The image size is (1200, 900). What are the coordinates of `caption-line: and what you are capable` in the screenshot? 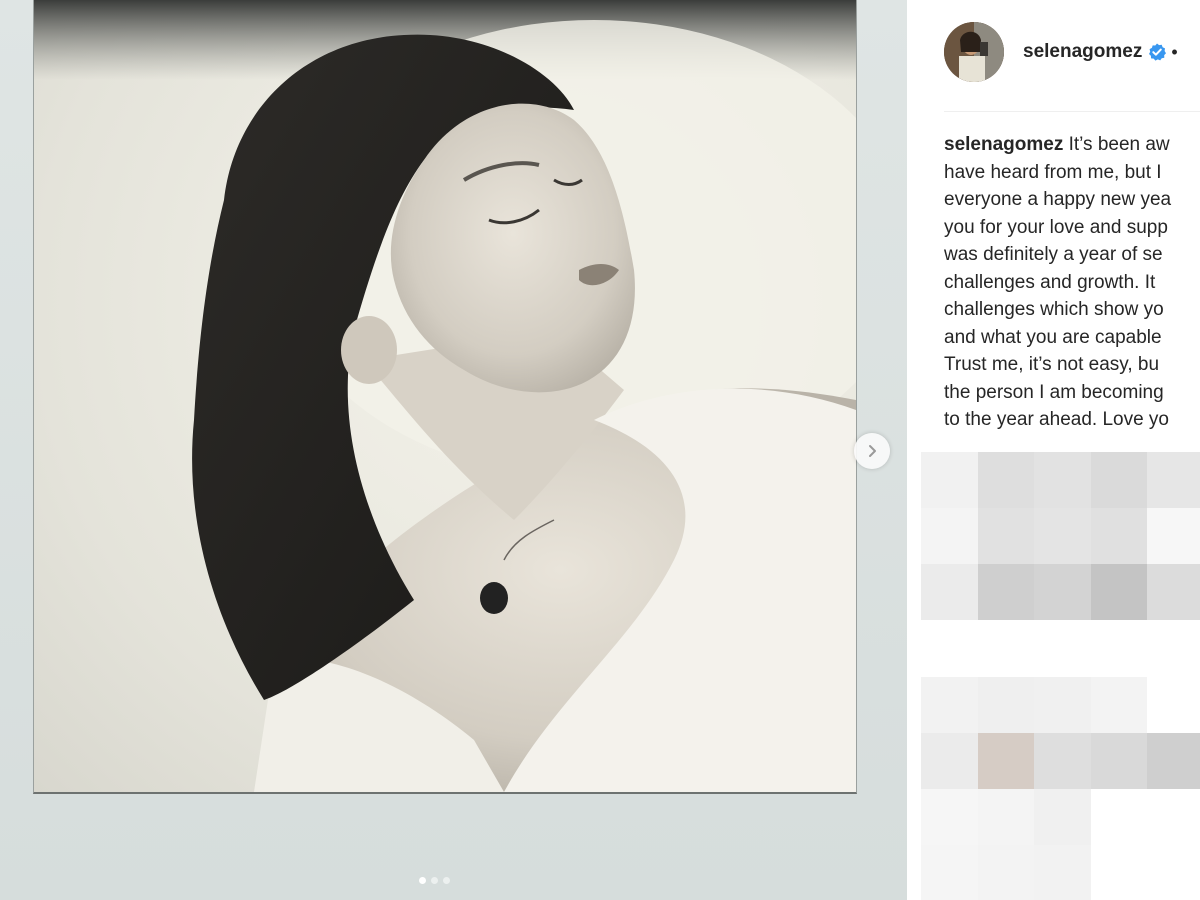 It's located at (1053, 337).